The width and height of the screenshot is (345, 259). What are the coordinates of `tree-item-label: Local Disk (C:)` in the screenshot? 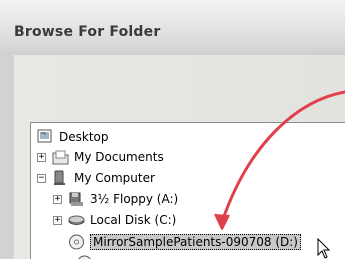 It's located at (133, 220).